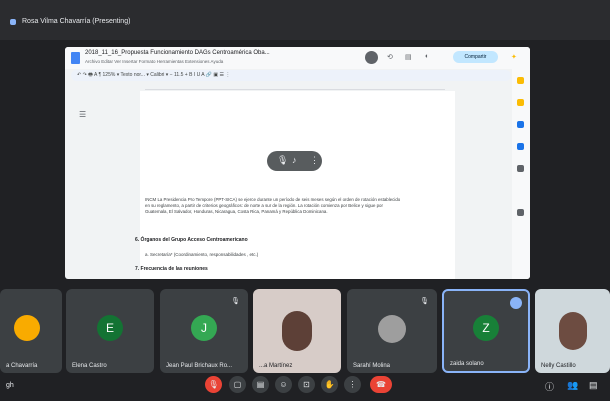 The image size is (610, 401). What do you see at coordinates (10, 385) in the screenshot?
I see `meeting-code: gh` at bounding box center [10, 385].